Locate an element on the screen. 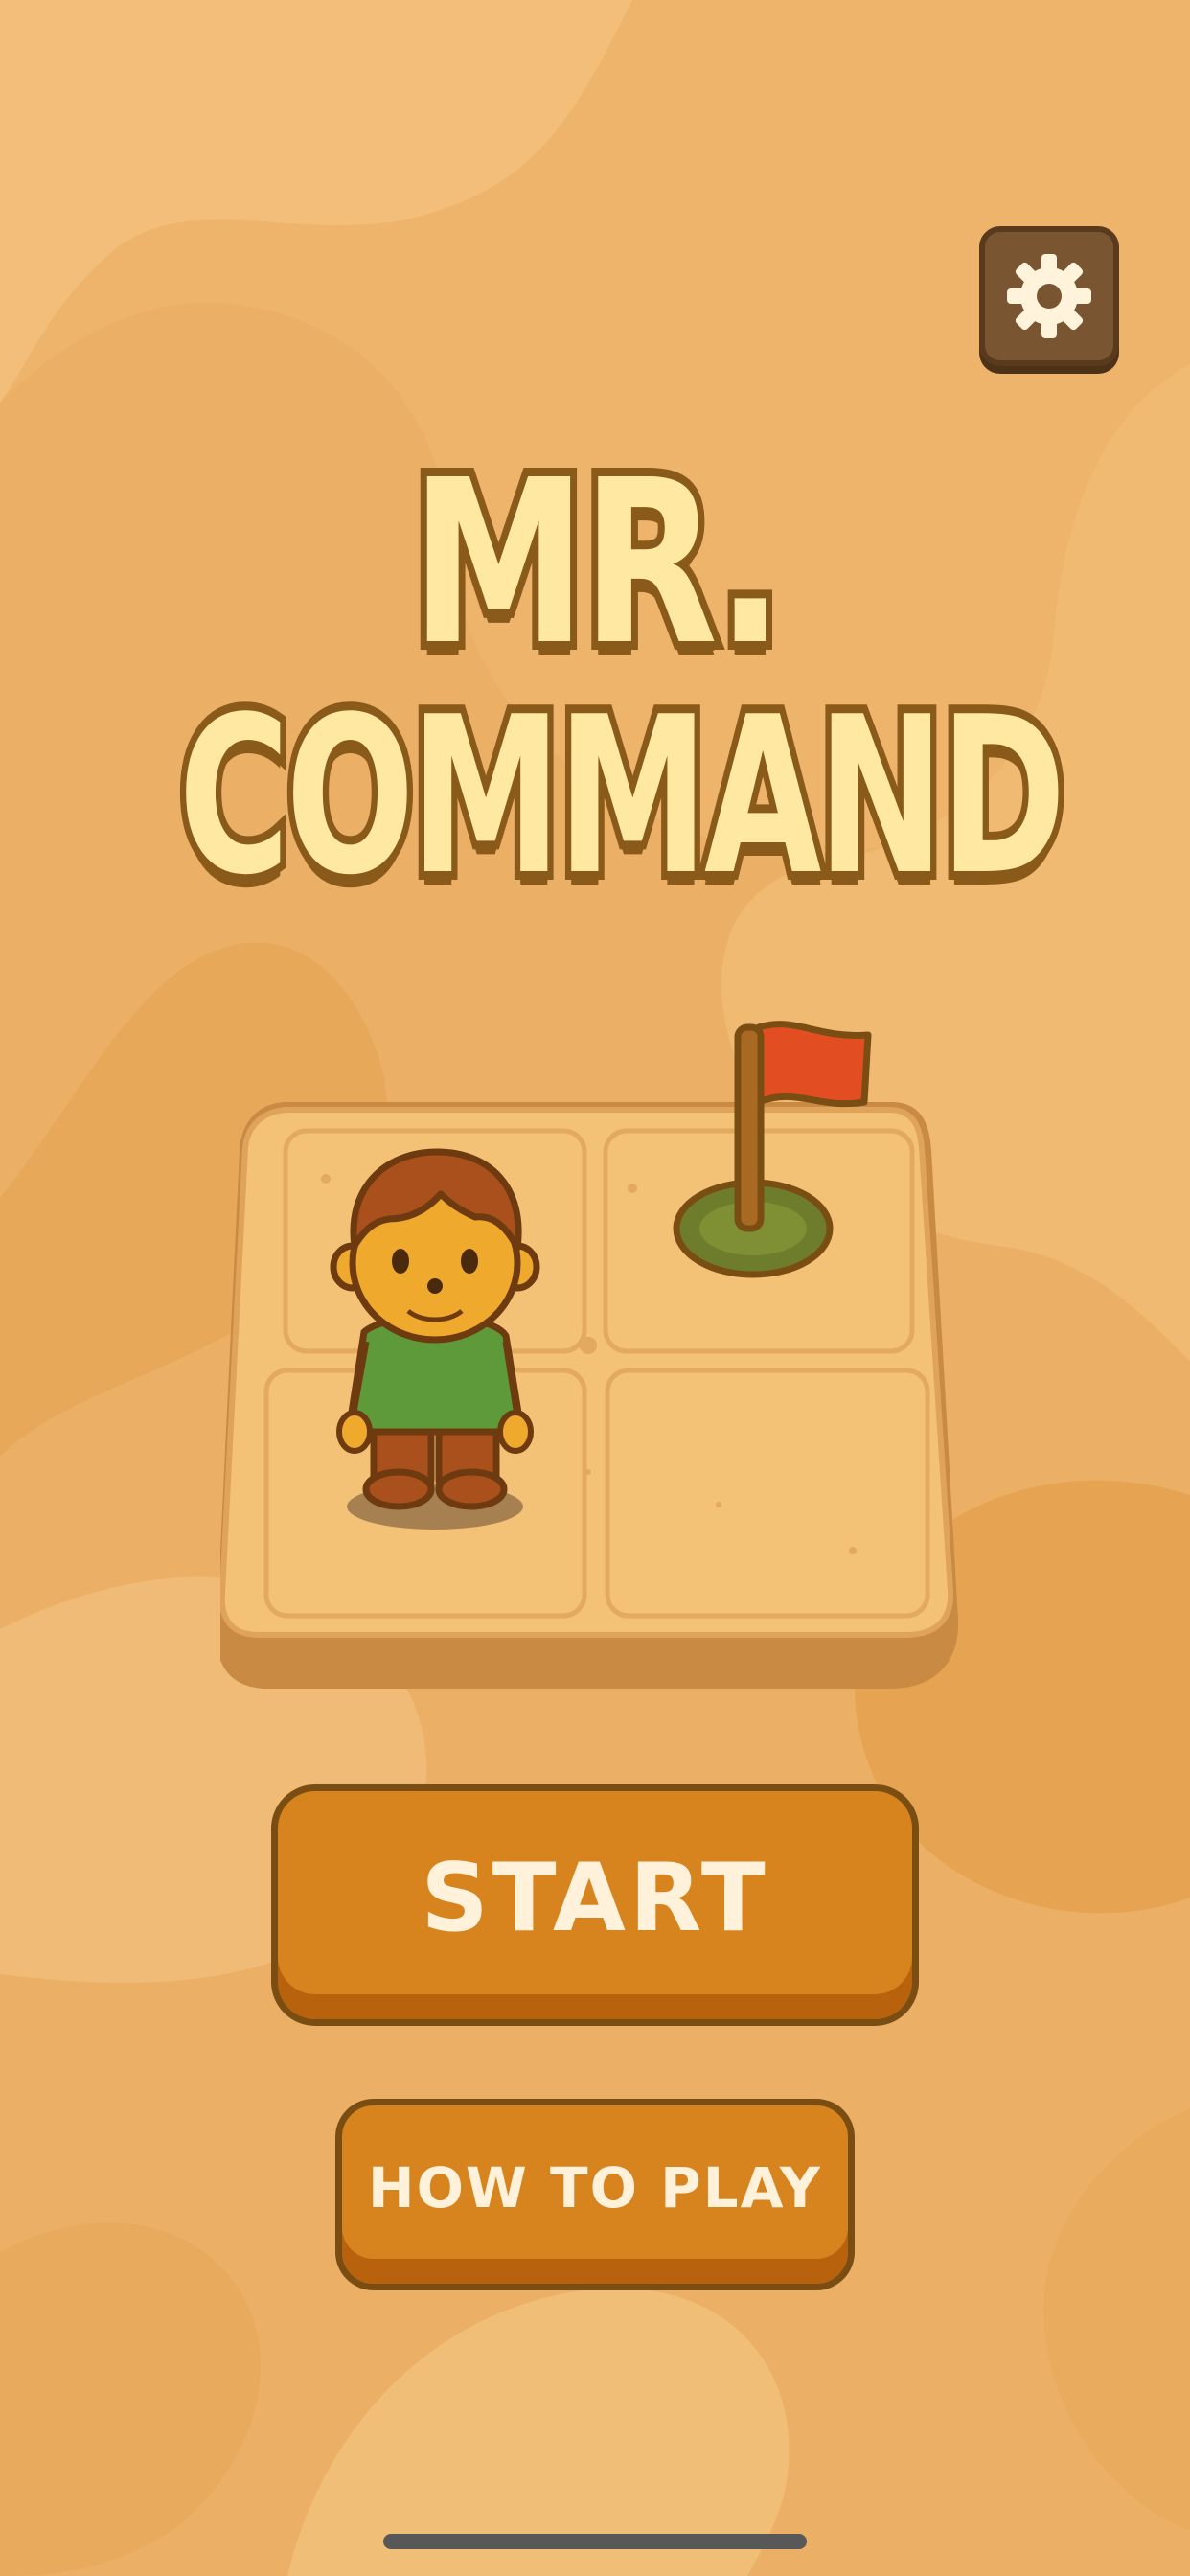  game-title-line-2: COMMAND is located at coordinates (622, 797).